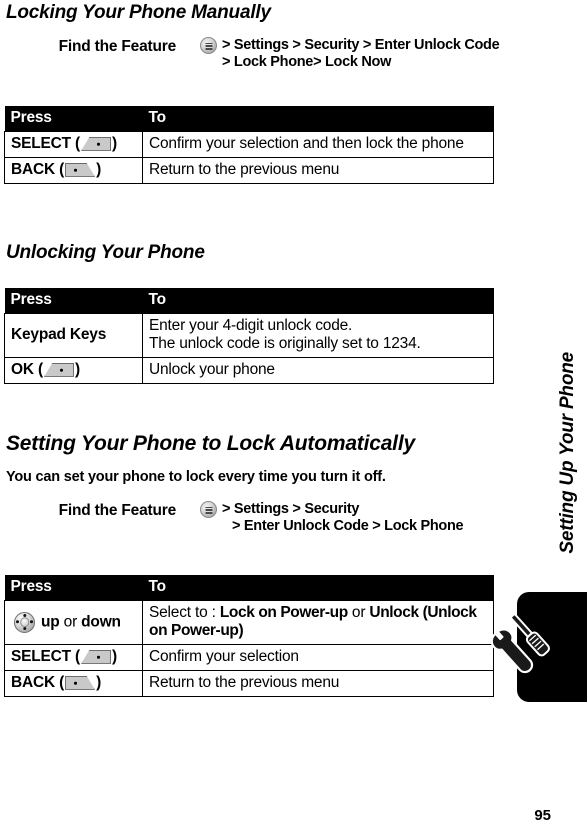  What do you see at coordinates (251, 325) in the screenshot?
I see `to-line-1: Enter your 4-digit unlock code.` at bounding box center [251, 325].